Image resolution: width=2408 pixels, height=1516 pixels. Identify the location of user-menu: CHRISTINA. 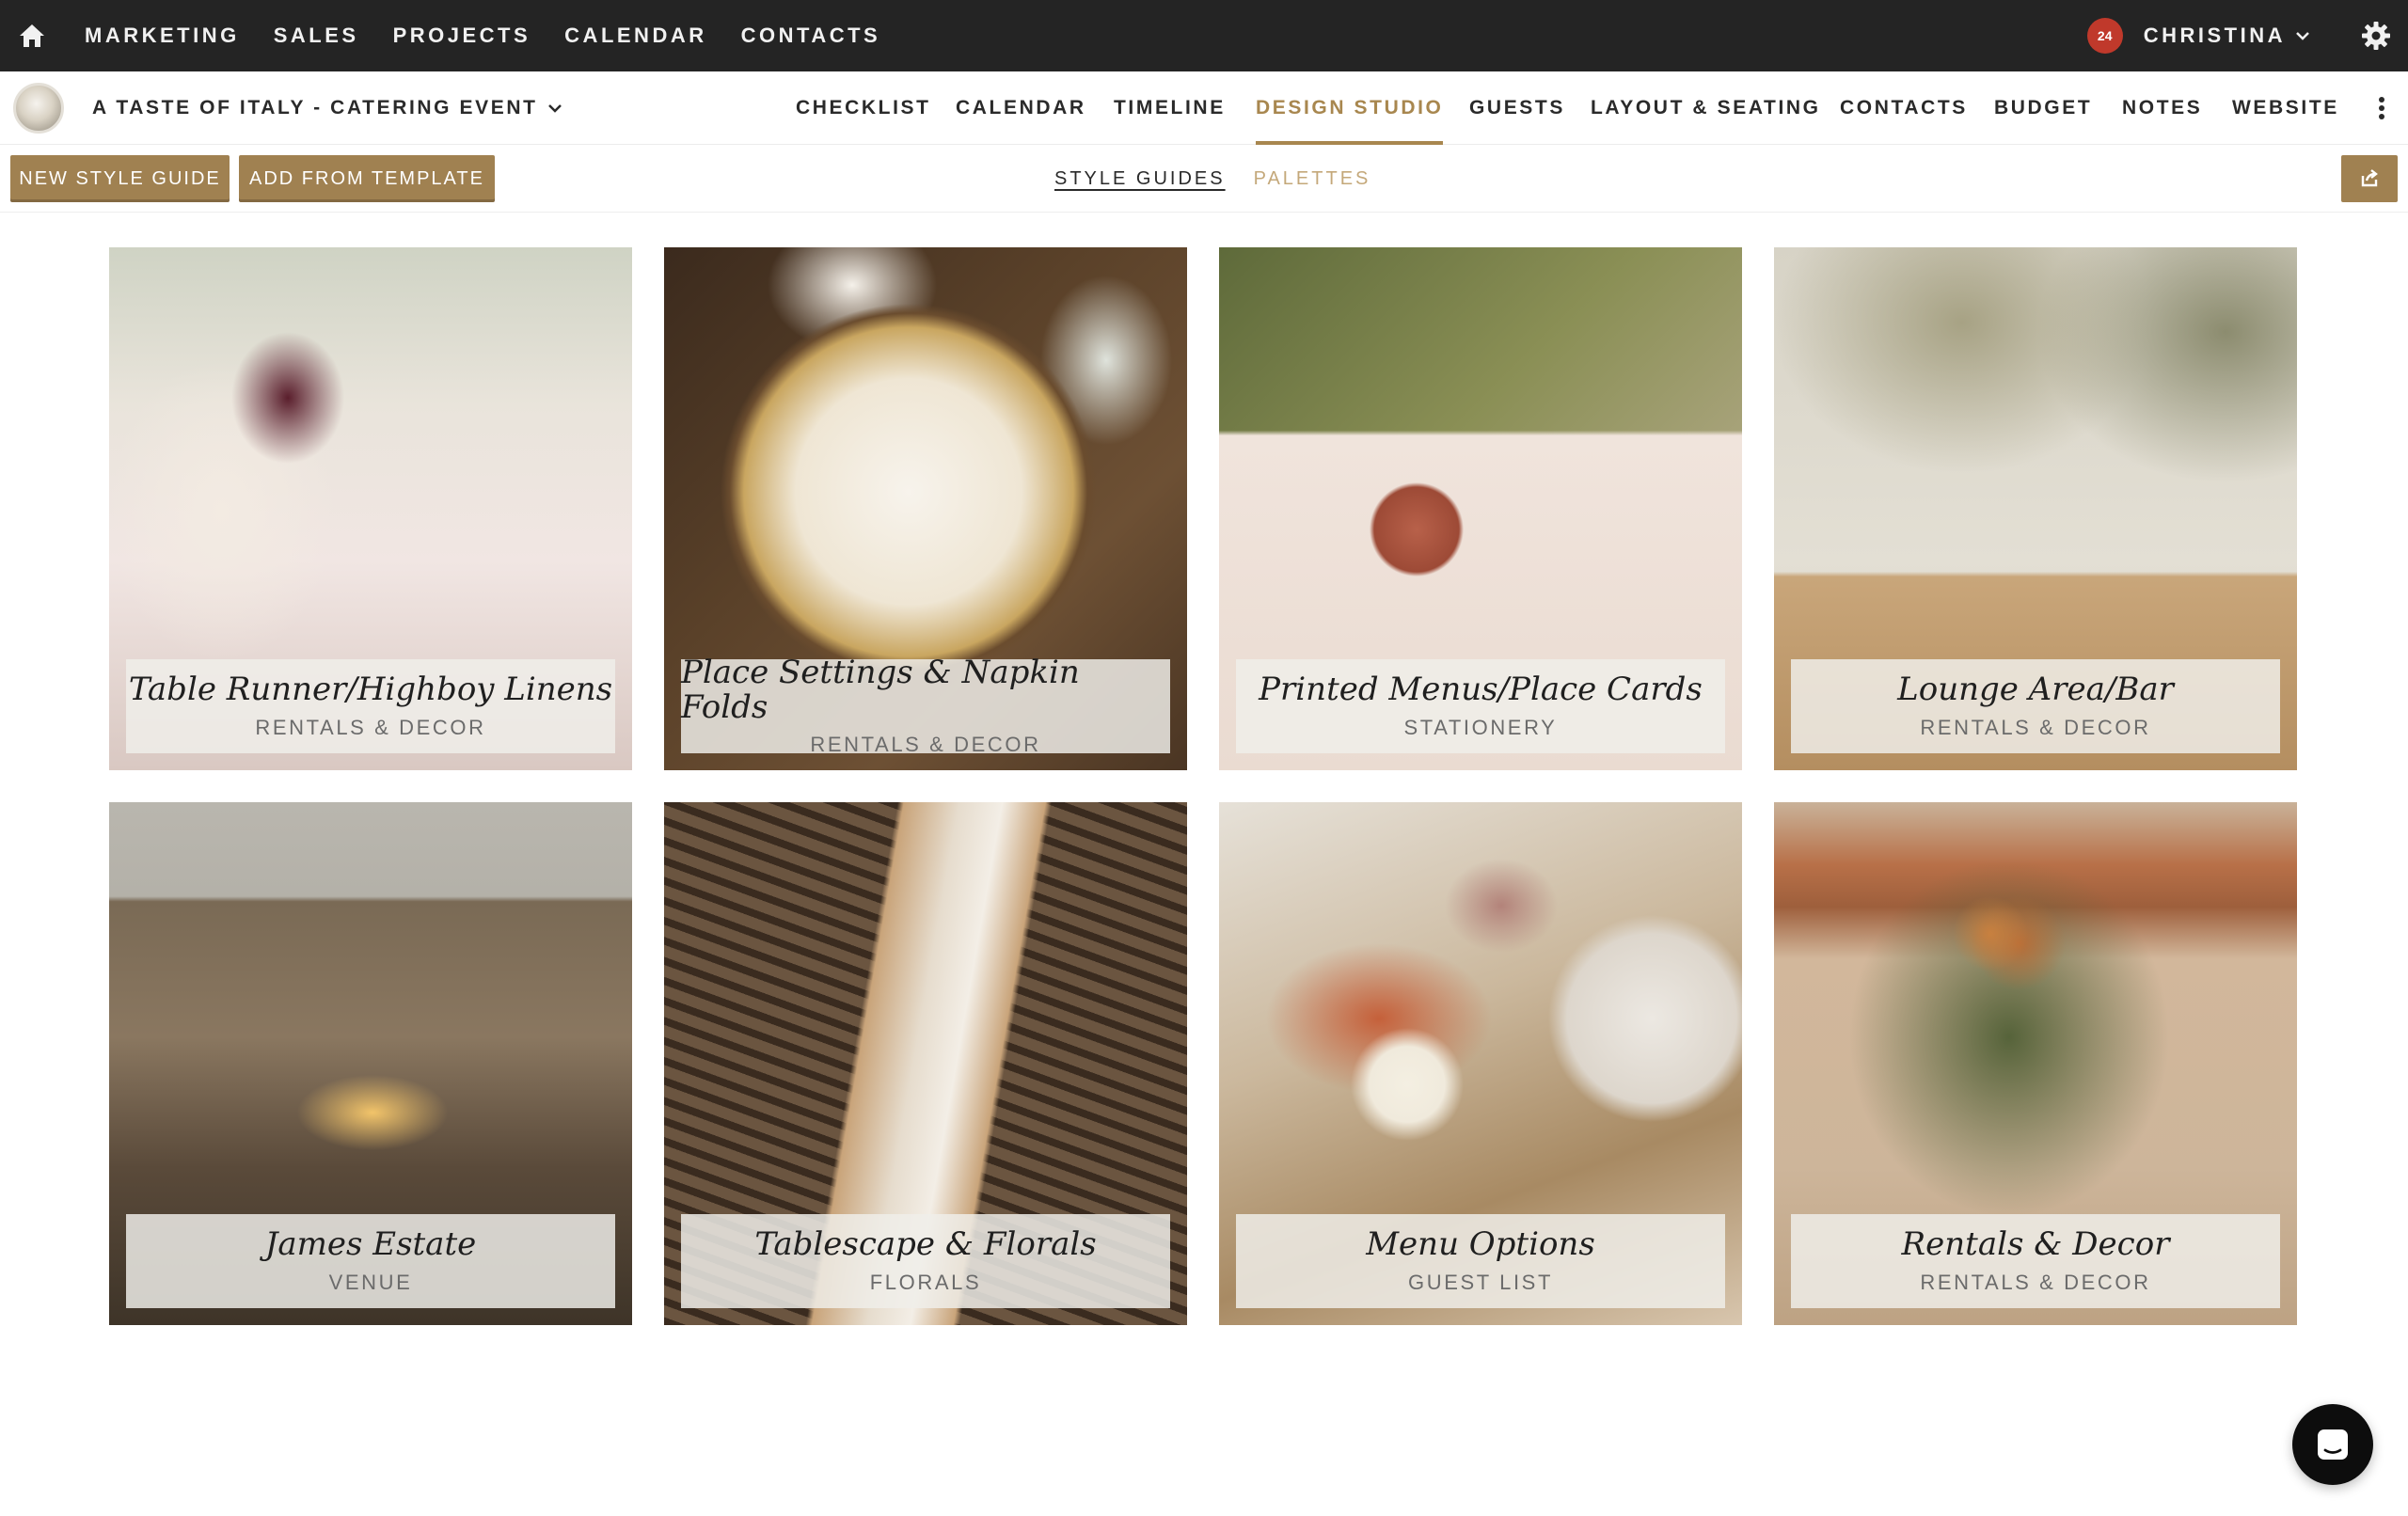
(2244, 36).